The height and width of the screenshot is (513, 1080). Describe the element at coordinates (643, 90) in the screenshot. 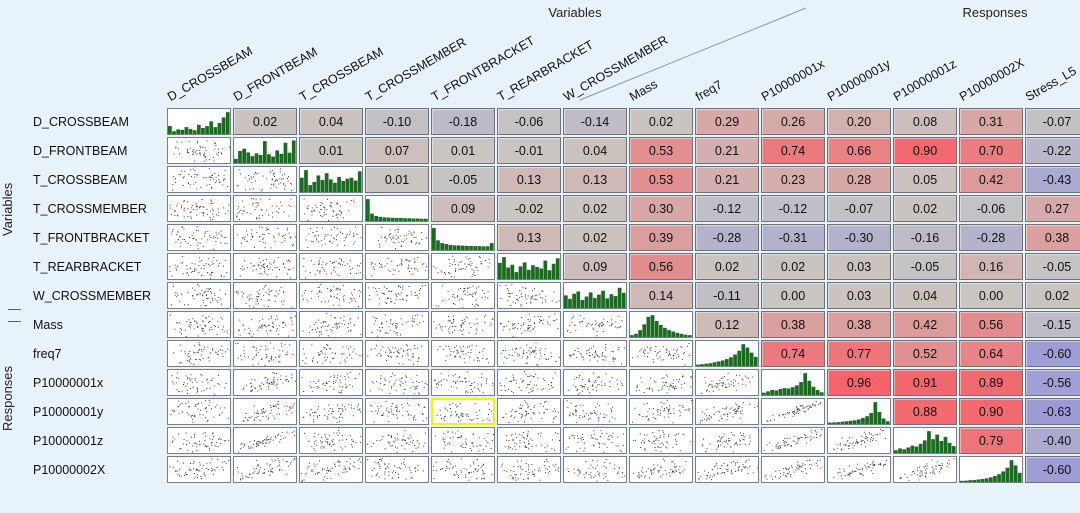

I see `column-header-mass: Mass` at that location.